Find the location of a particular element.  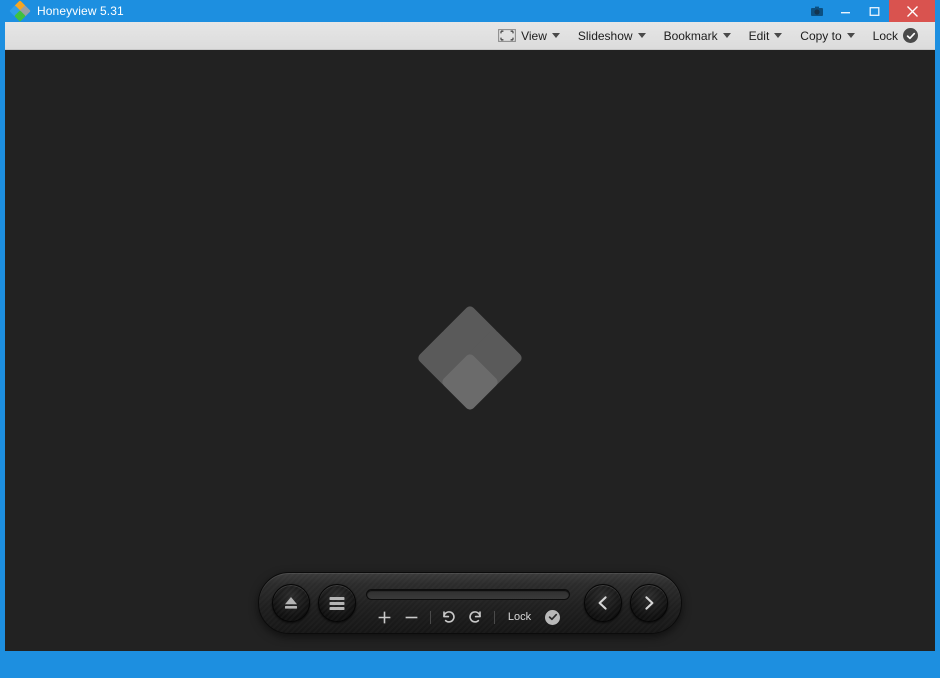

menu-item-view-label: View is located at coordinates (534, 35).